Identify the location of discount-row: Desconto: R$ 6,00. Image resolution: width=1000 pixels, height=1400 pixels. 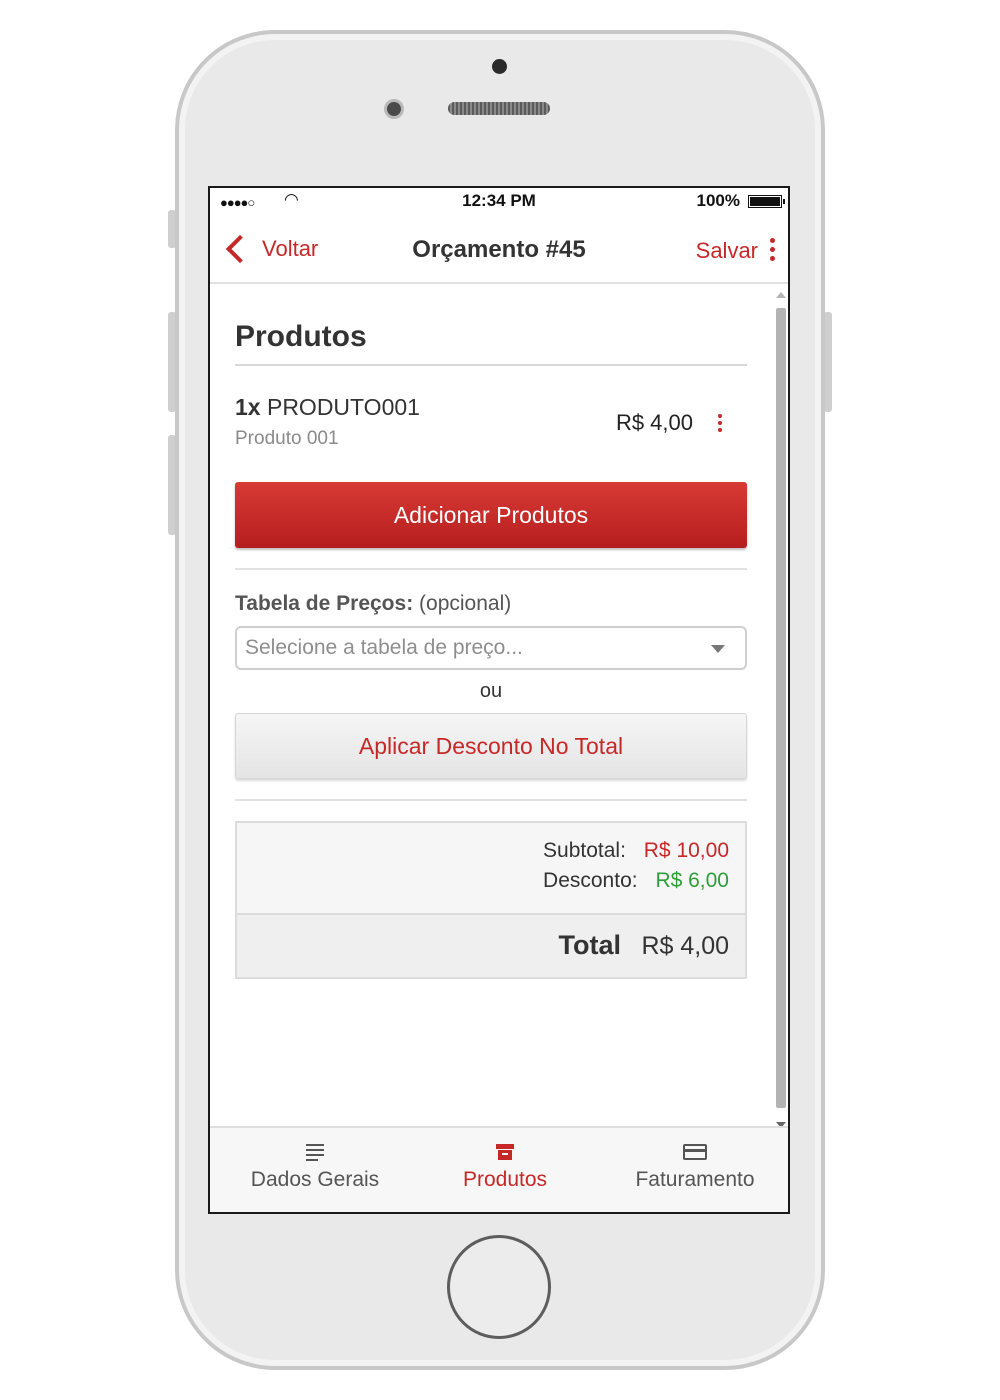
(630, 881).